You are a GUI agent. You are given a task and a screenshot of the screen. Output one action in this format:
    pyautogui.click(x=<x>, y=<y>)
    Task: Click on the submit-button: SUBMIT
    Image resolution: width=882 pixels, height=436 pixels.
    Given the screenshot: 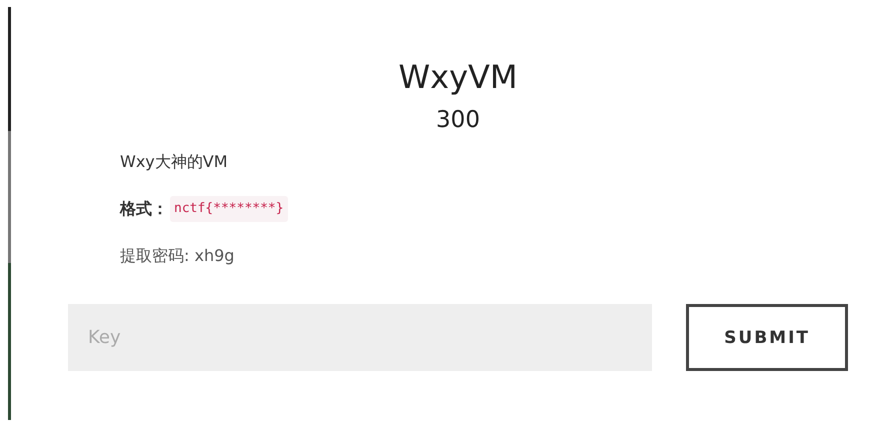 What is the action you would take?
    pyautogui.click(x=767, y=337)
    